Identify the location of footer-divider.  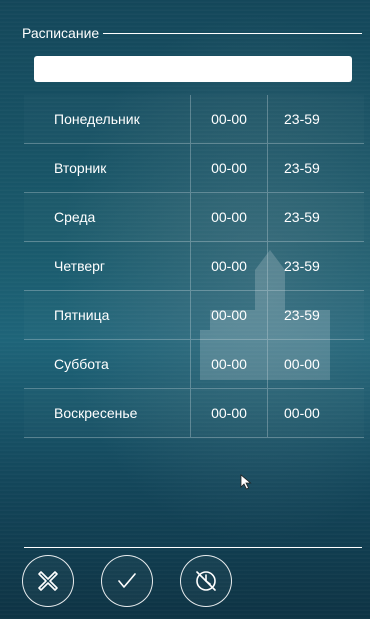
(193, 547).